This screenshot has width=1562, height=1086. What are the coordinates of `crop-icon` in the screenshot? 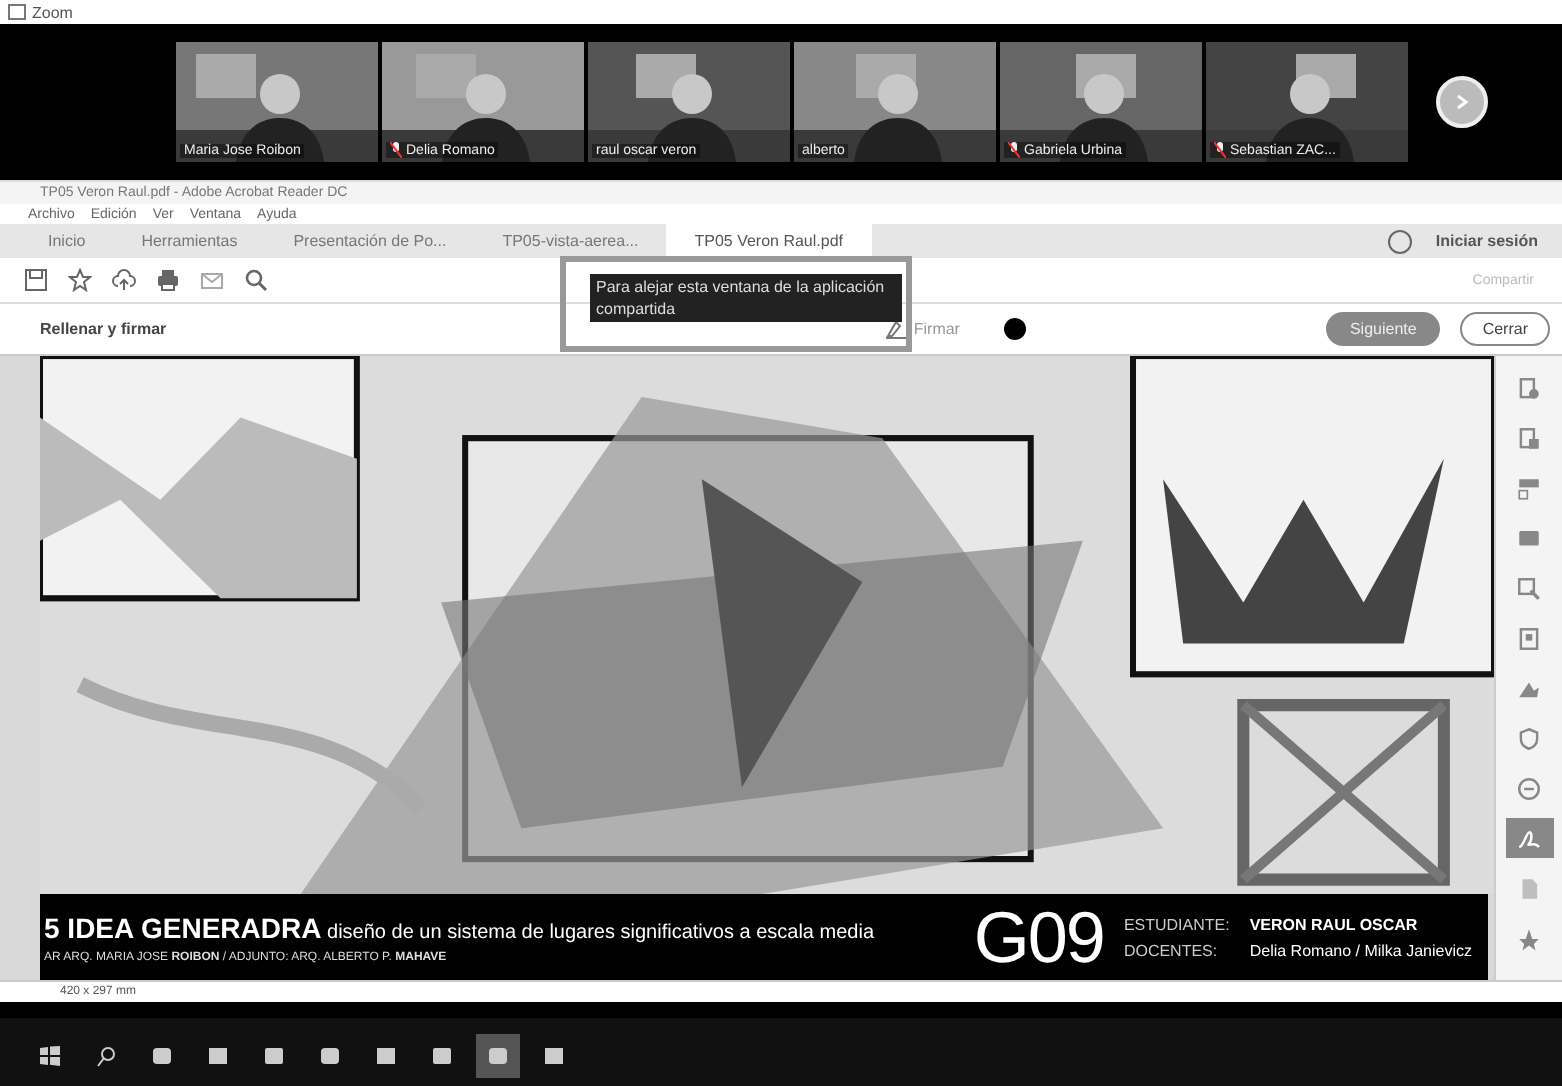 It's located at (1529, 588).